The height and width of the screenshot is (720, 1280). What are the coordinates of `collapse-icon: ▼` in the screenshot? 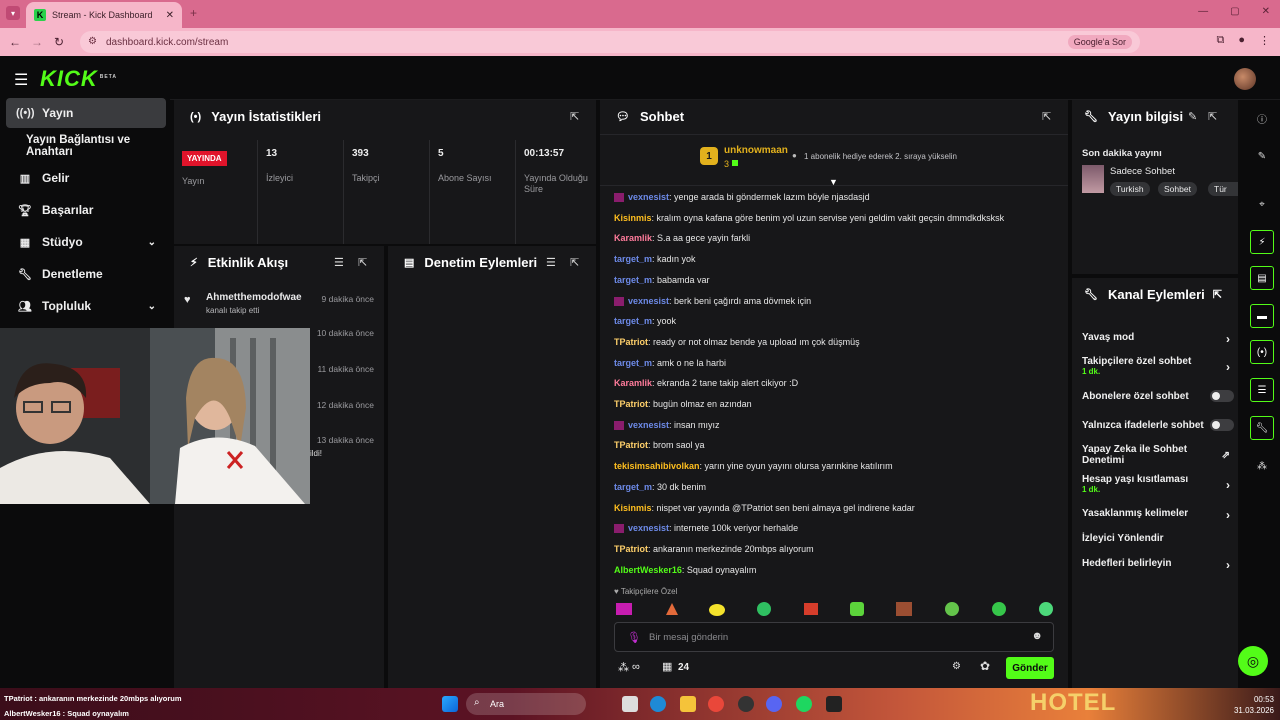 It's located at (833, 182).